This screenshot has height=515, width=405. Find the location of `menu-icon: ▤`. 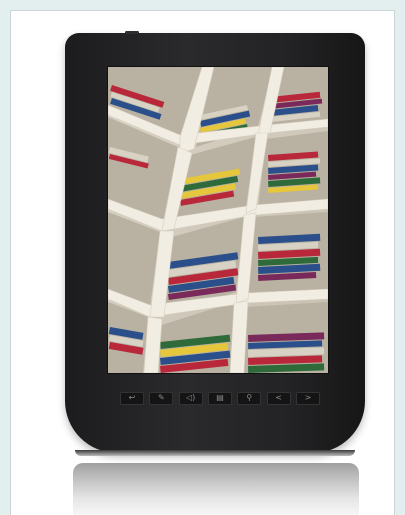

menu-icon: ▤ is located at coordinates (219, 398).